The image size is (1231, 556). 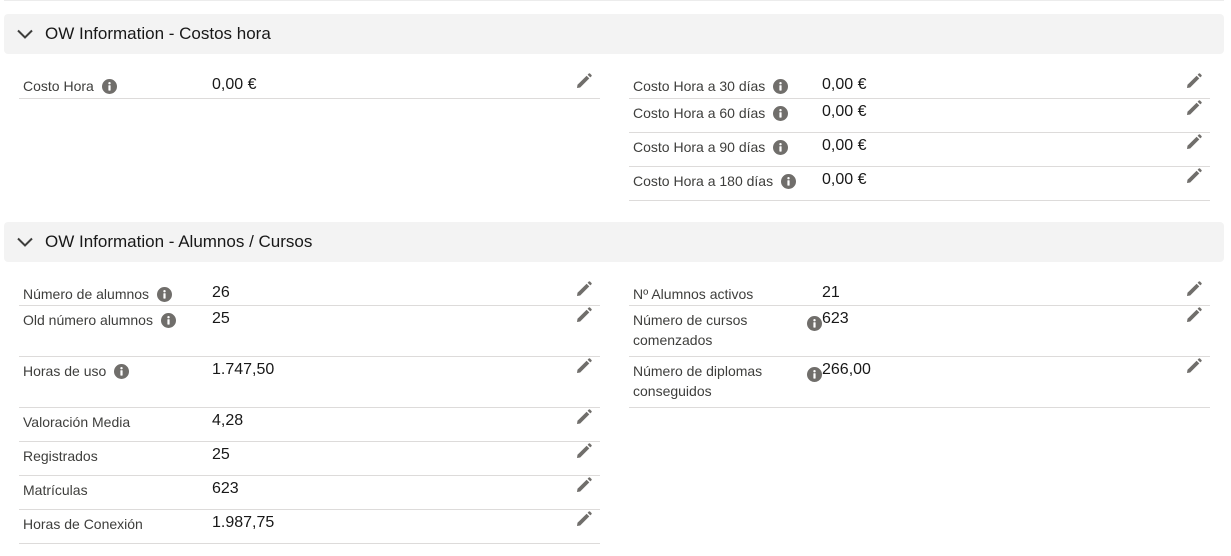 What do you see at coordinates (919, 85) in the screenshot?
I see `field-costo-hora-30: Costo Hora a 30 días 0,00 €` at bounding box center [919, 85].